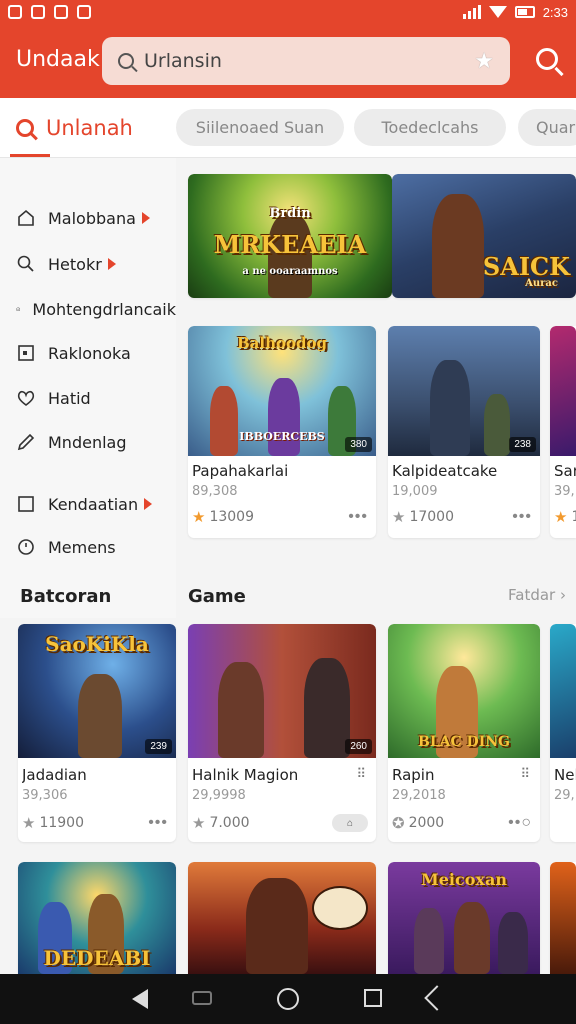  I want to click on sidebar-item: Mohtengdrlancaik, so click(88, 309).